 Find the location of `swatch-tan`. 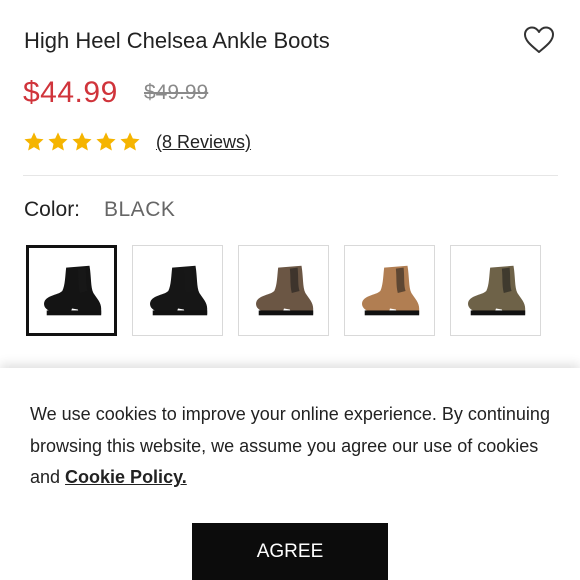

swatch-tan is located at coordinates (389, 290).